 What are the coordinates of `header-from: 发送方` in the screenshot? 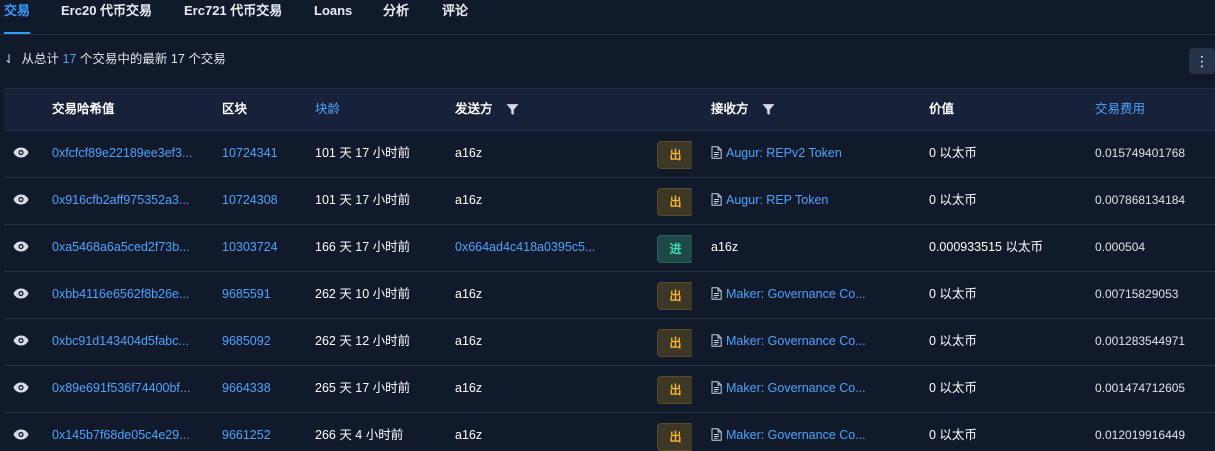 It's located at (487, 109).